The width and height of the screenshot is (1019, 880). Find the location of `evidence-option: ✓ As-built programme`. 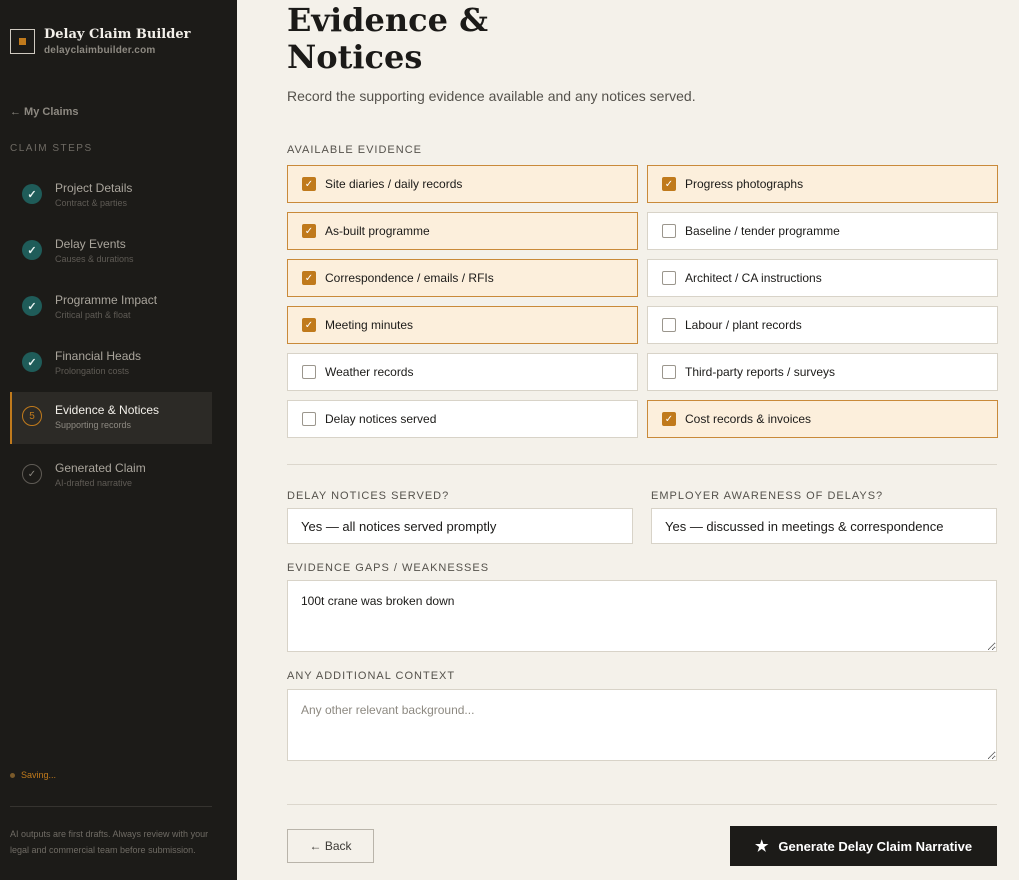

evidence-option: ✓ As-built programme is located at coordinates (462, 231).